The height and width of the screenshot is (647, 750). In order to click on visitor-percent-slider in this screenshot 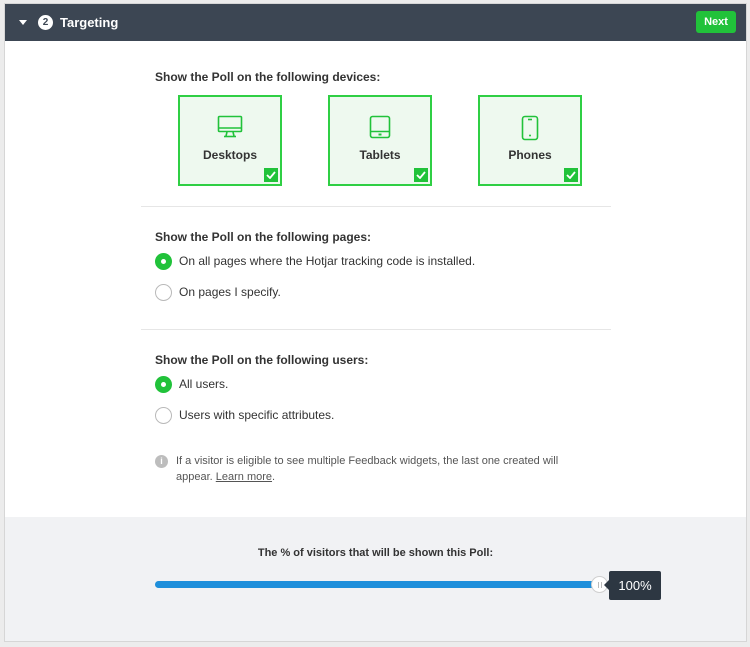, I will do `click(381, 584)`.